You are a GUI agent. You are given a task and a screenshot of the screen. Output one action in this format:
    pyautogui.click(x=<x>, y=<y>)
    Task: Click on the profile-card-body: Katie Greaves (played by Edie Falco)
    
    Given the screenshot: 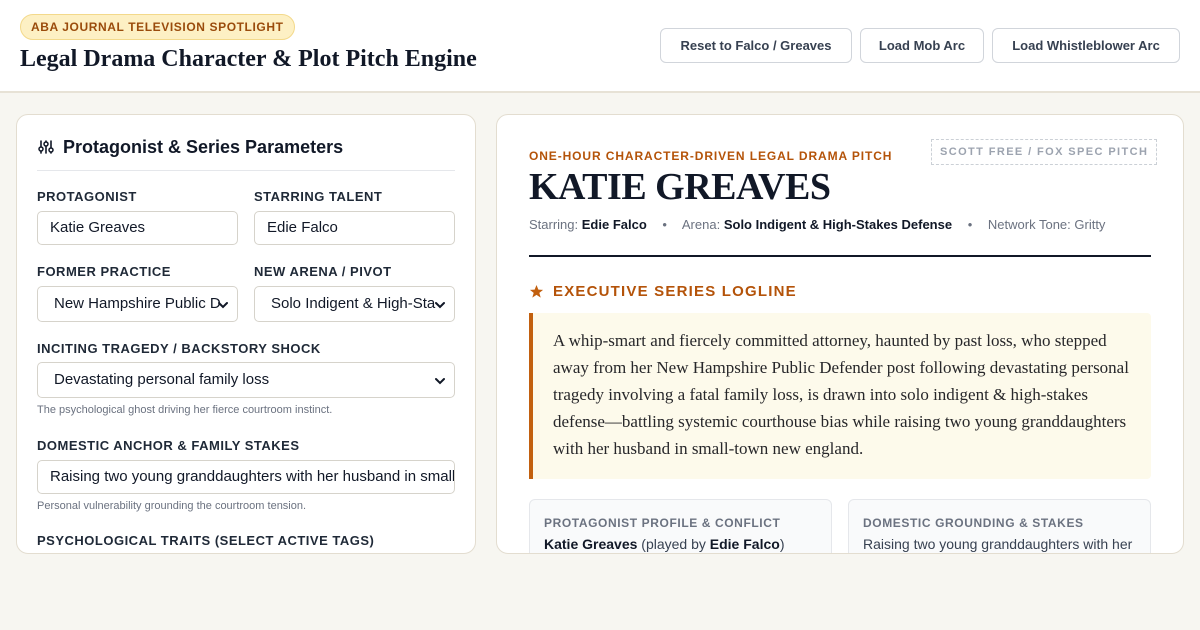 What is the action you would take?
    pyautogui.click(x=680, y=544)
    